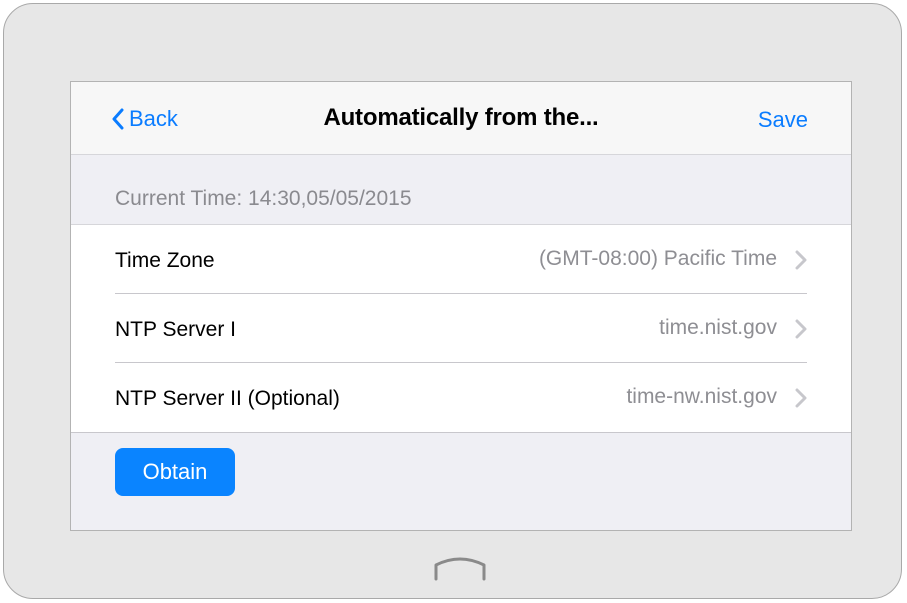 This screenshot has height=603, width=907. I want to click on ntp-server-1-row: NTP Server I time.nist.gov, so click(461, 328).